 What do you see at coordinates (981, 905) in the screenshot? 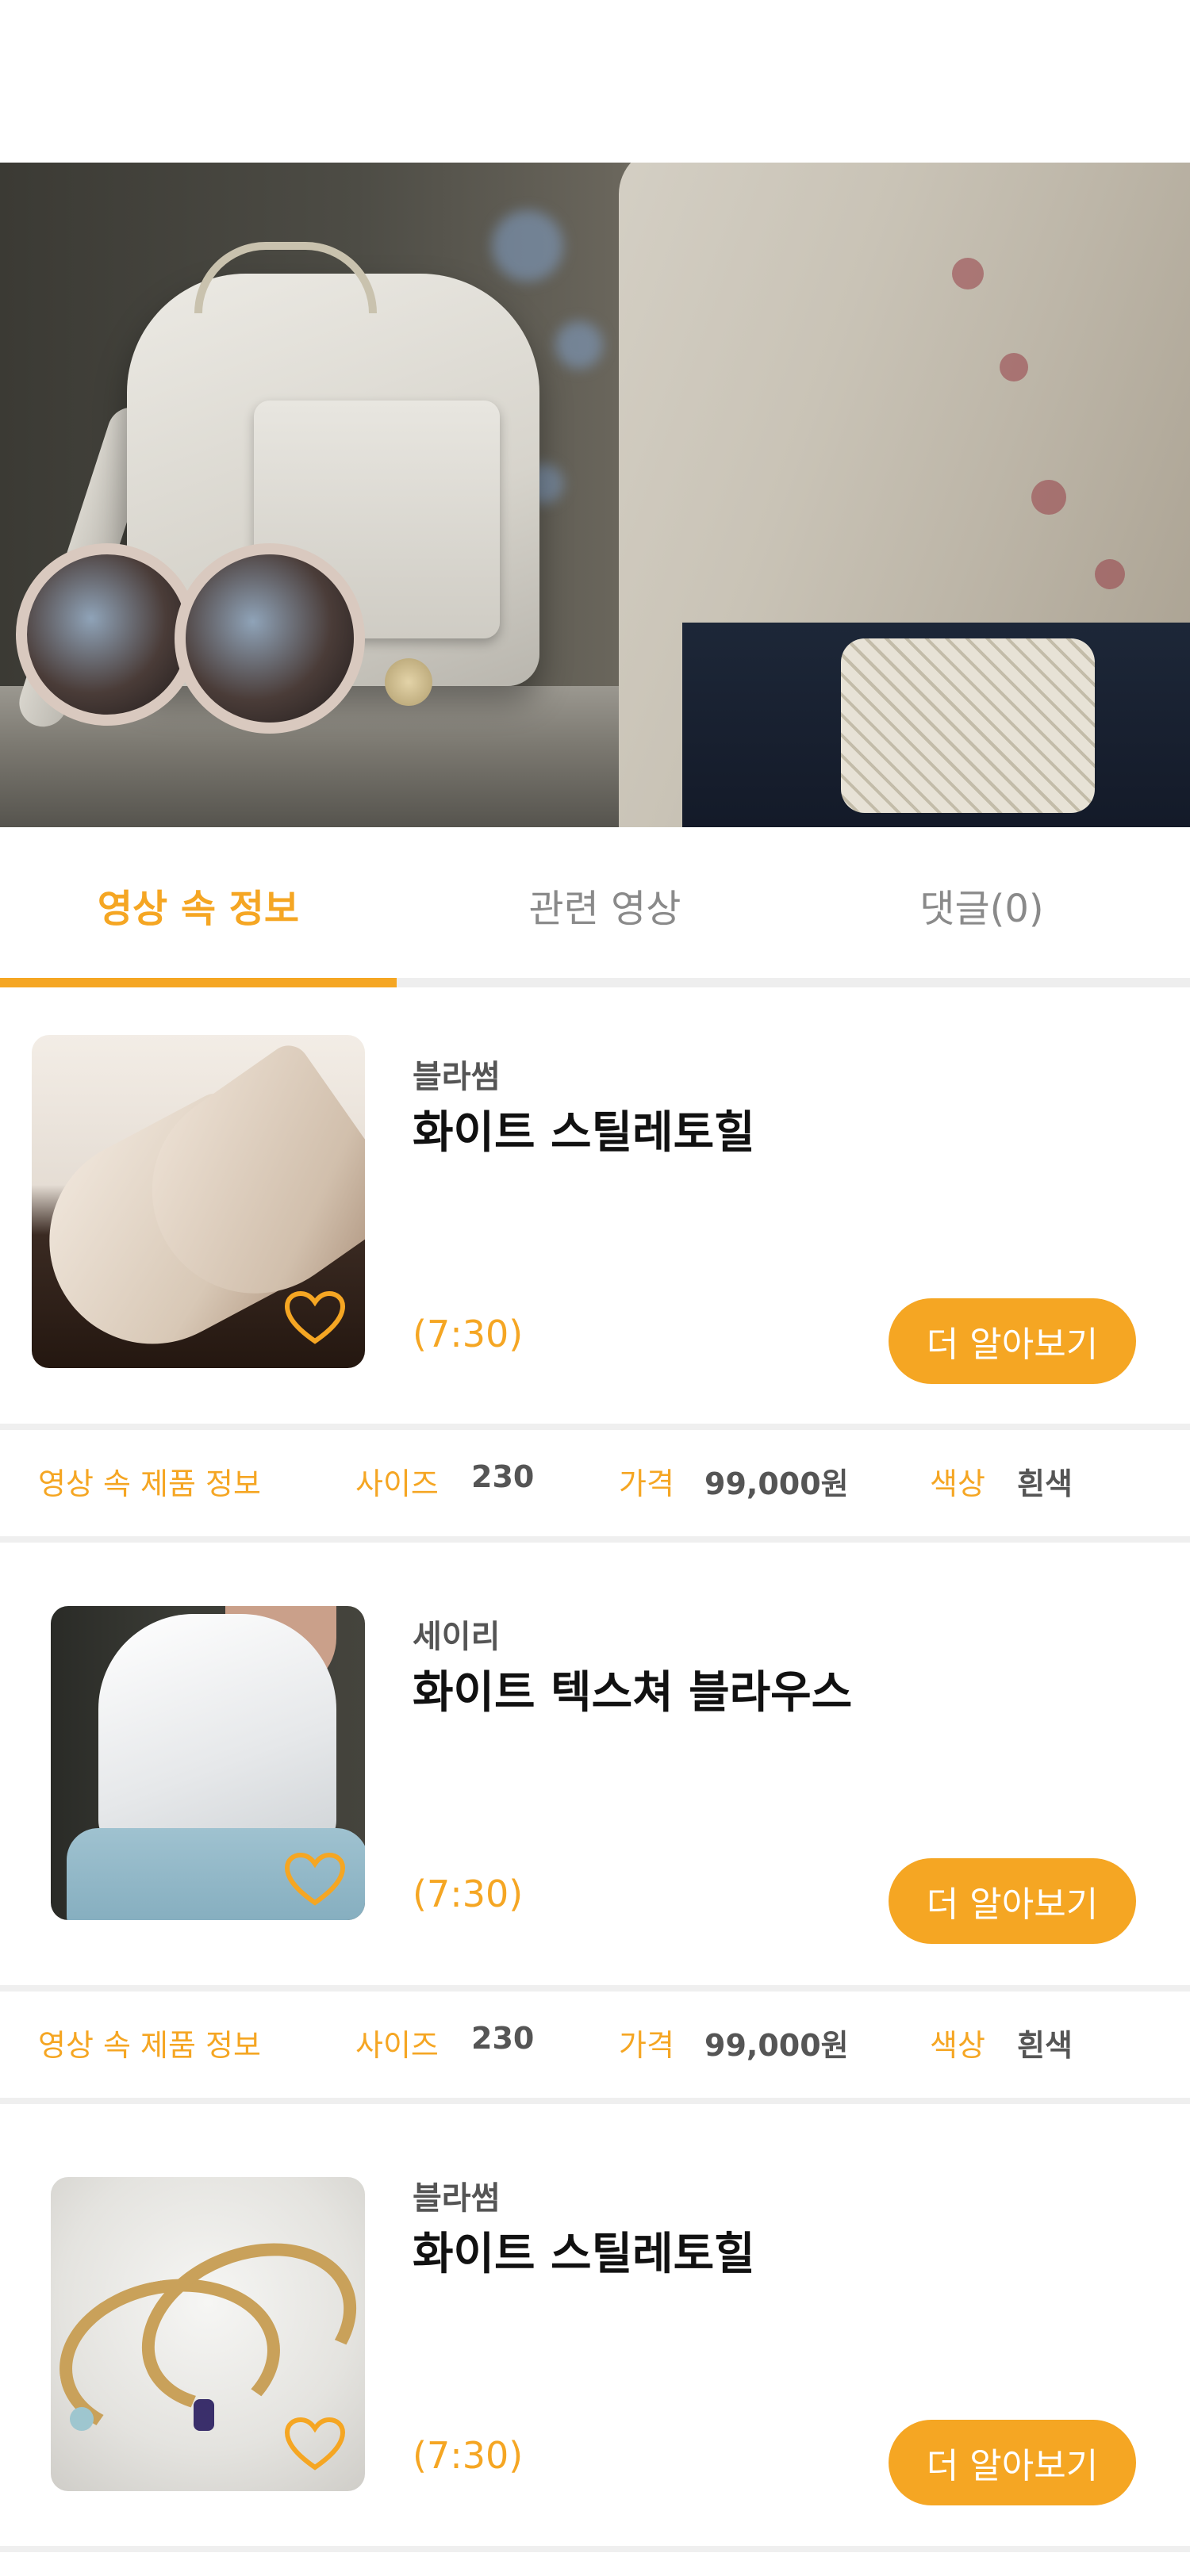
I see `tab-comments: 댓글(0)` at bounding box center [981, 905].